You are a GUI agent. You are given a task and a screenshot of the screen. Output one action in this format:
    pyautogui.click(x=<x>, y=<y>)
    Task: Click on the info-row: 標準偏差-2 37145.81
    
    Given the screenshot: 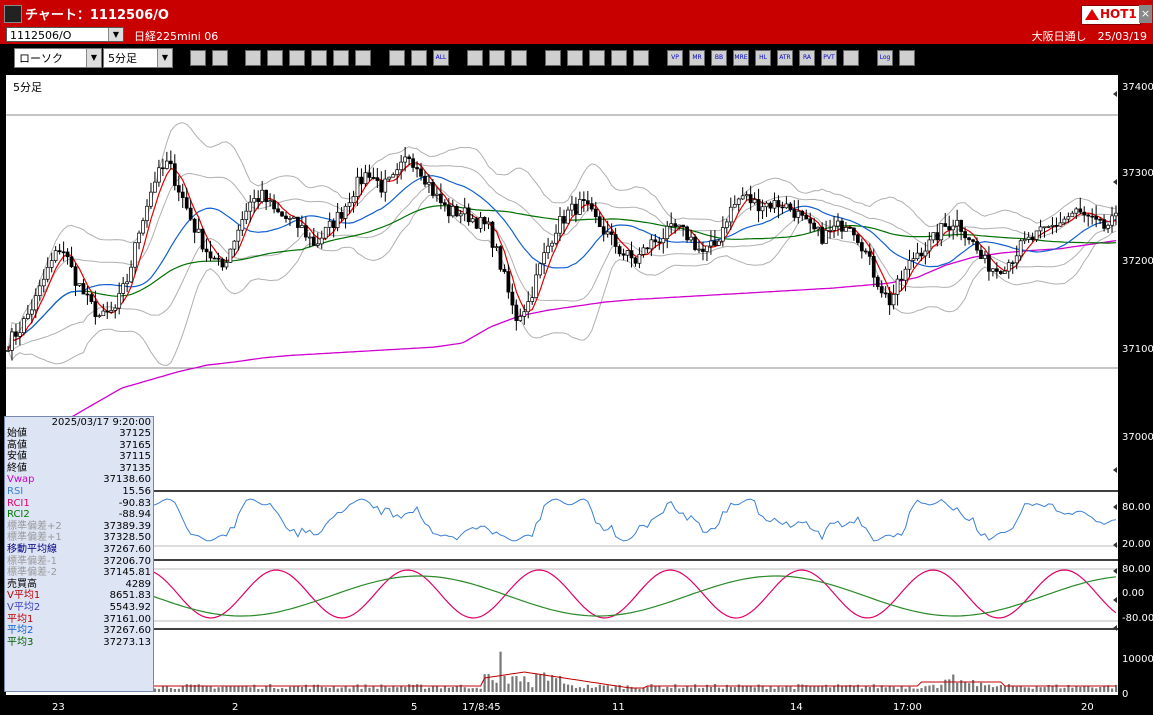 What is the action you would take?
    pyautogui.click(x=79, y=573)
    